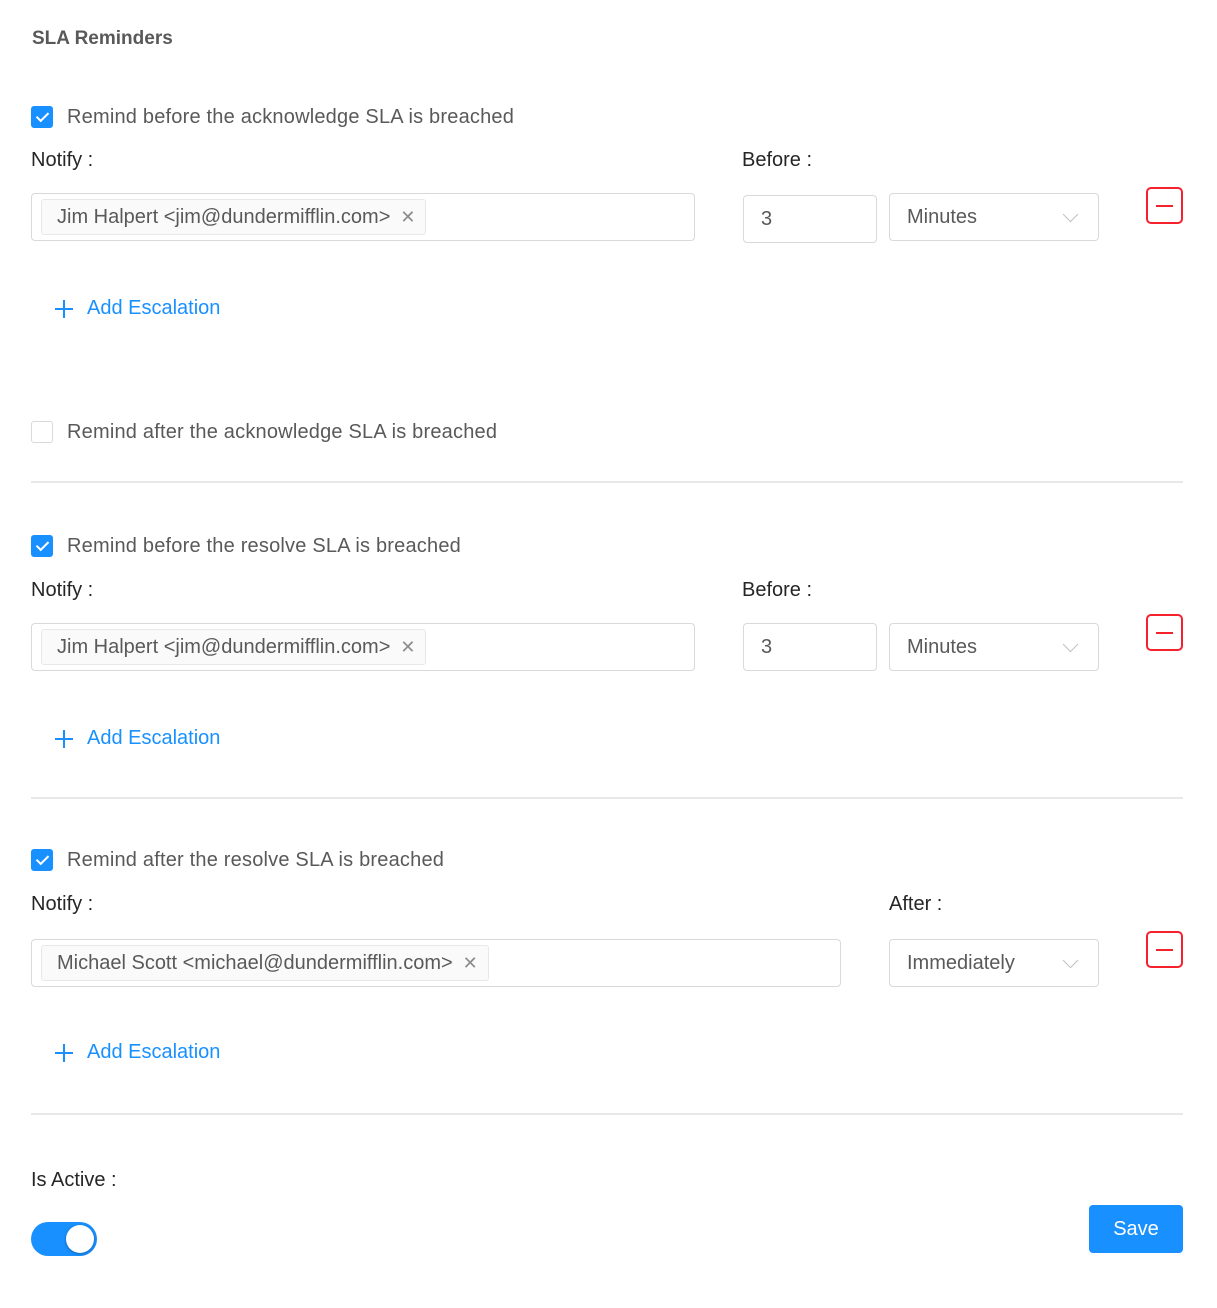  Describe the element at coordinates (64, 1239) in the screenshot. I see `is-active-toggle` at that location.